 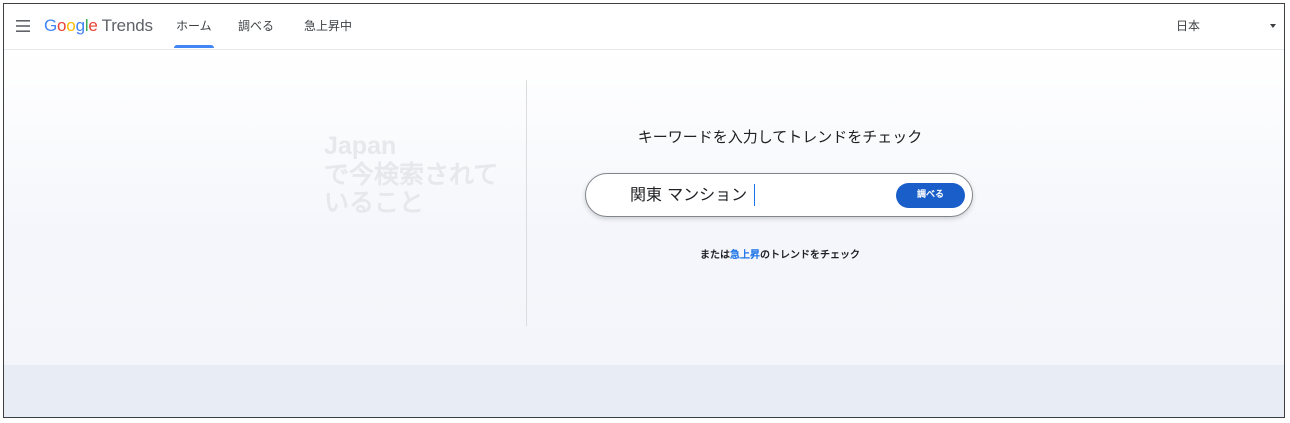 I want to click on tab-trending-label: 急上昇中, so click(x=328, y=26).